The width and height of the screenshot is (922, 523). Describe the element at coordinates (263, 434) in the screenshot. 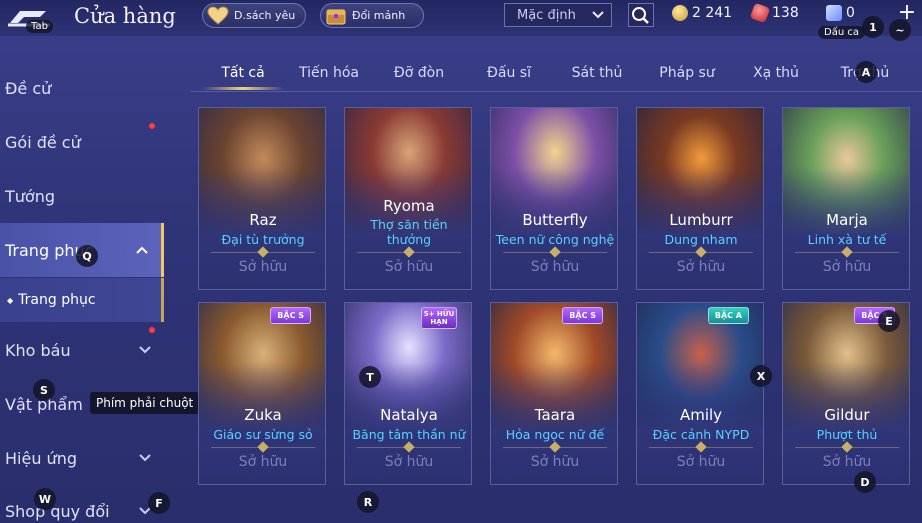

I see `skin-name: Giáo sư sừng sỏ` at that location.